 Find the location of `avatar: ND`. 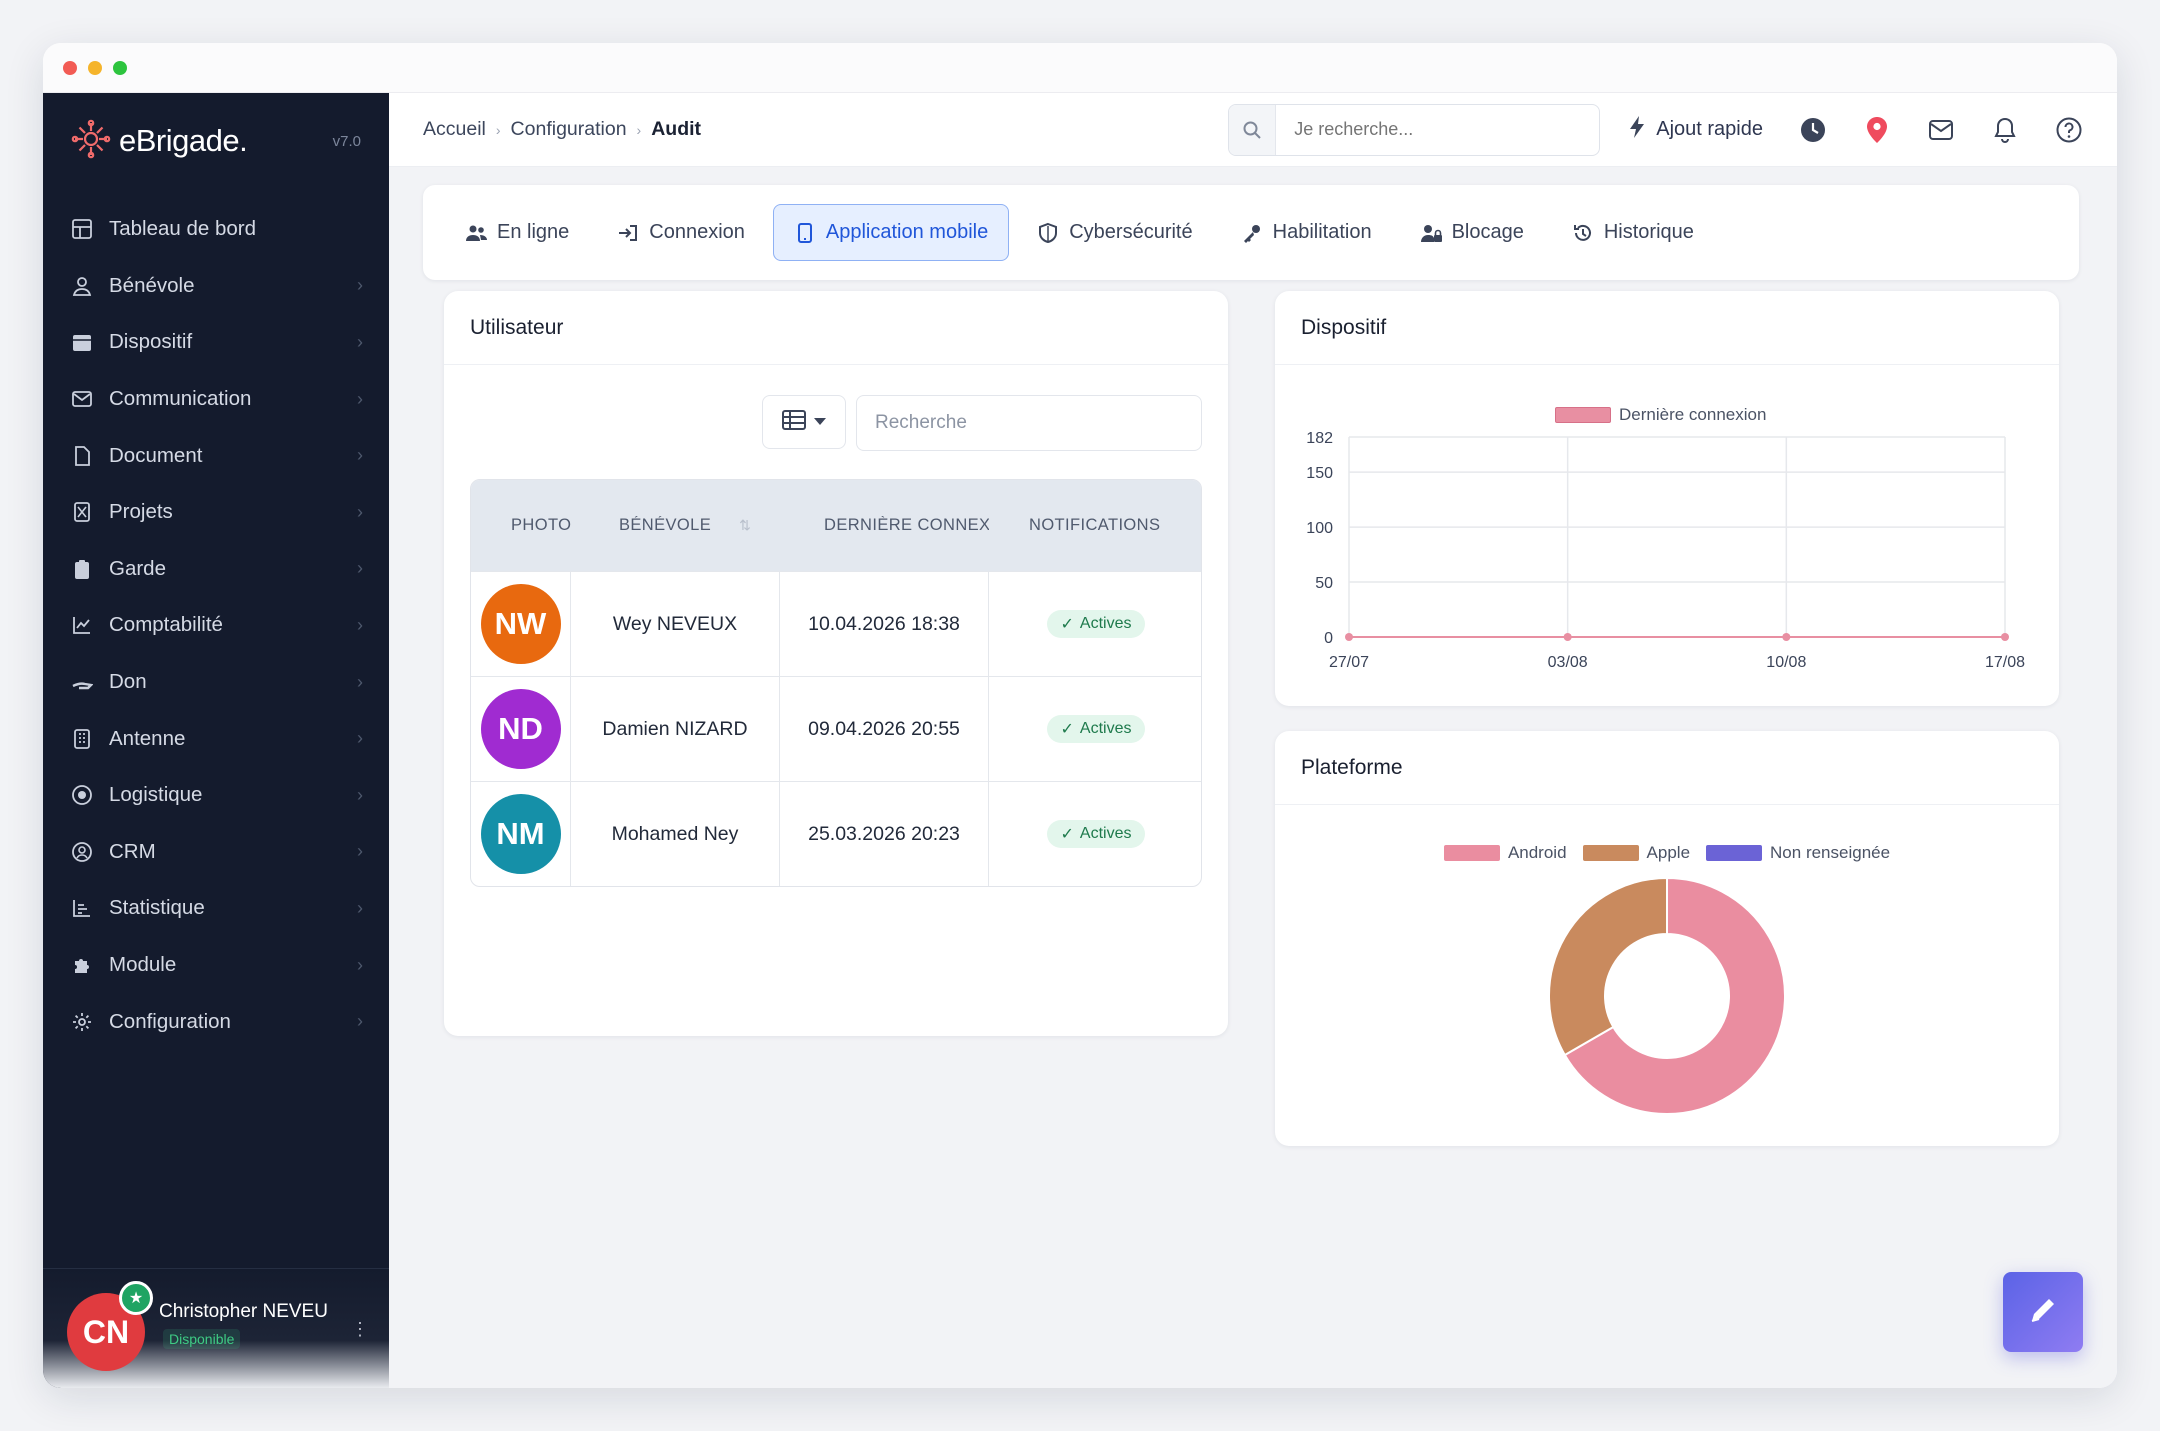

avatar: ND is located at coordinates (520, 729).